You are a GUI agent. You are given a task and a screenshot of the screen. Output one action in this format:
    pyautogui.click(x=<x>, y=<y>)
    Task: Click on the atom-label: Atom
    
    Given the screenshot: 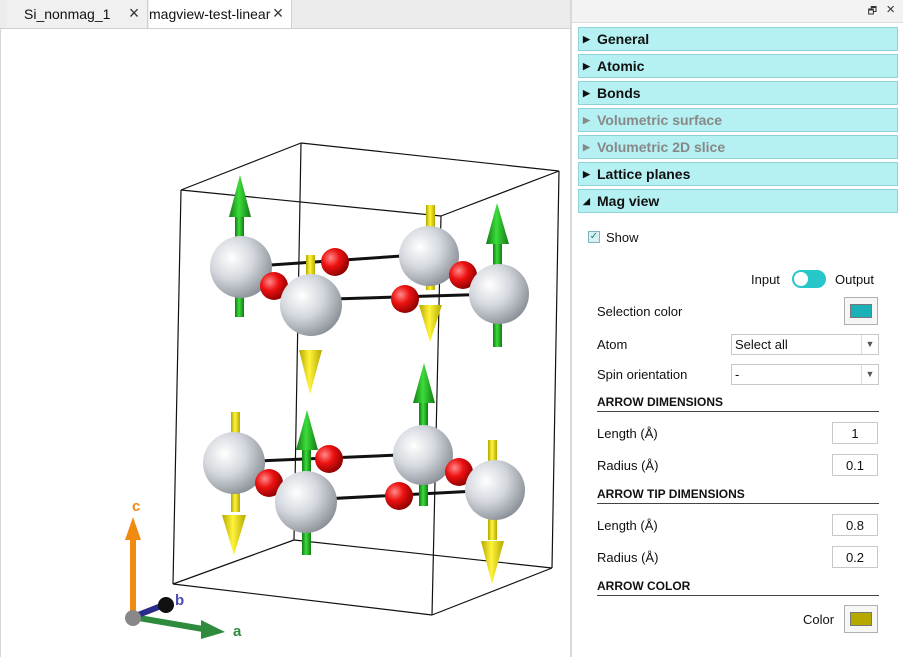 What is the action you would take?
    pyautogui.click(x=612, y=344)
    